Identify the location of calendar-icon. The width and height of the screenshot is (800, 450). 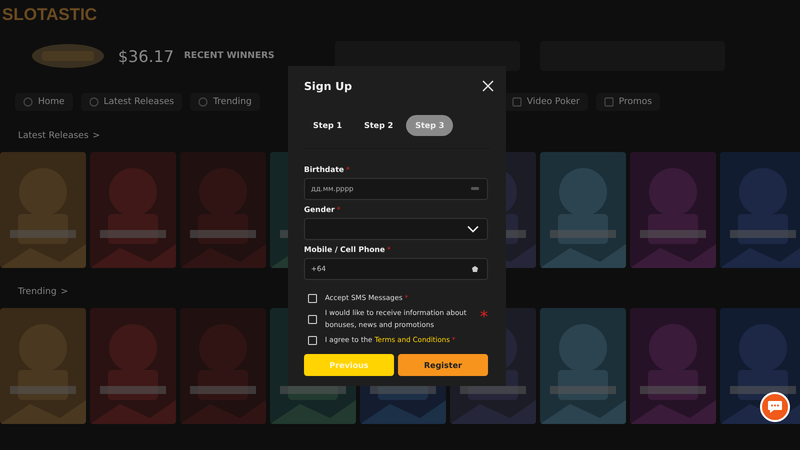
(475, 189).